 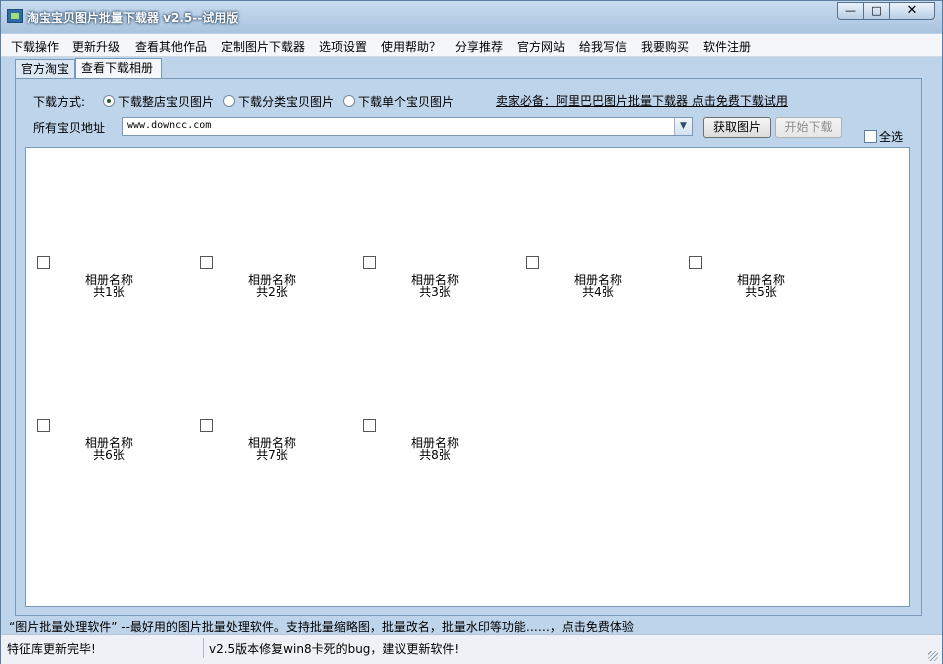 What do you see at coordinates (272, 292) in the screenshot?
I see `album-count: 共2张` at bounding box center [272, 292].